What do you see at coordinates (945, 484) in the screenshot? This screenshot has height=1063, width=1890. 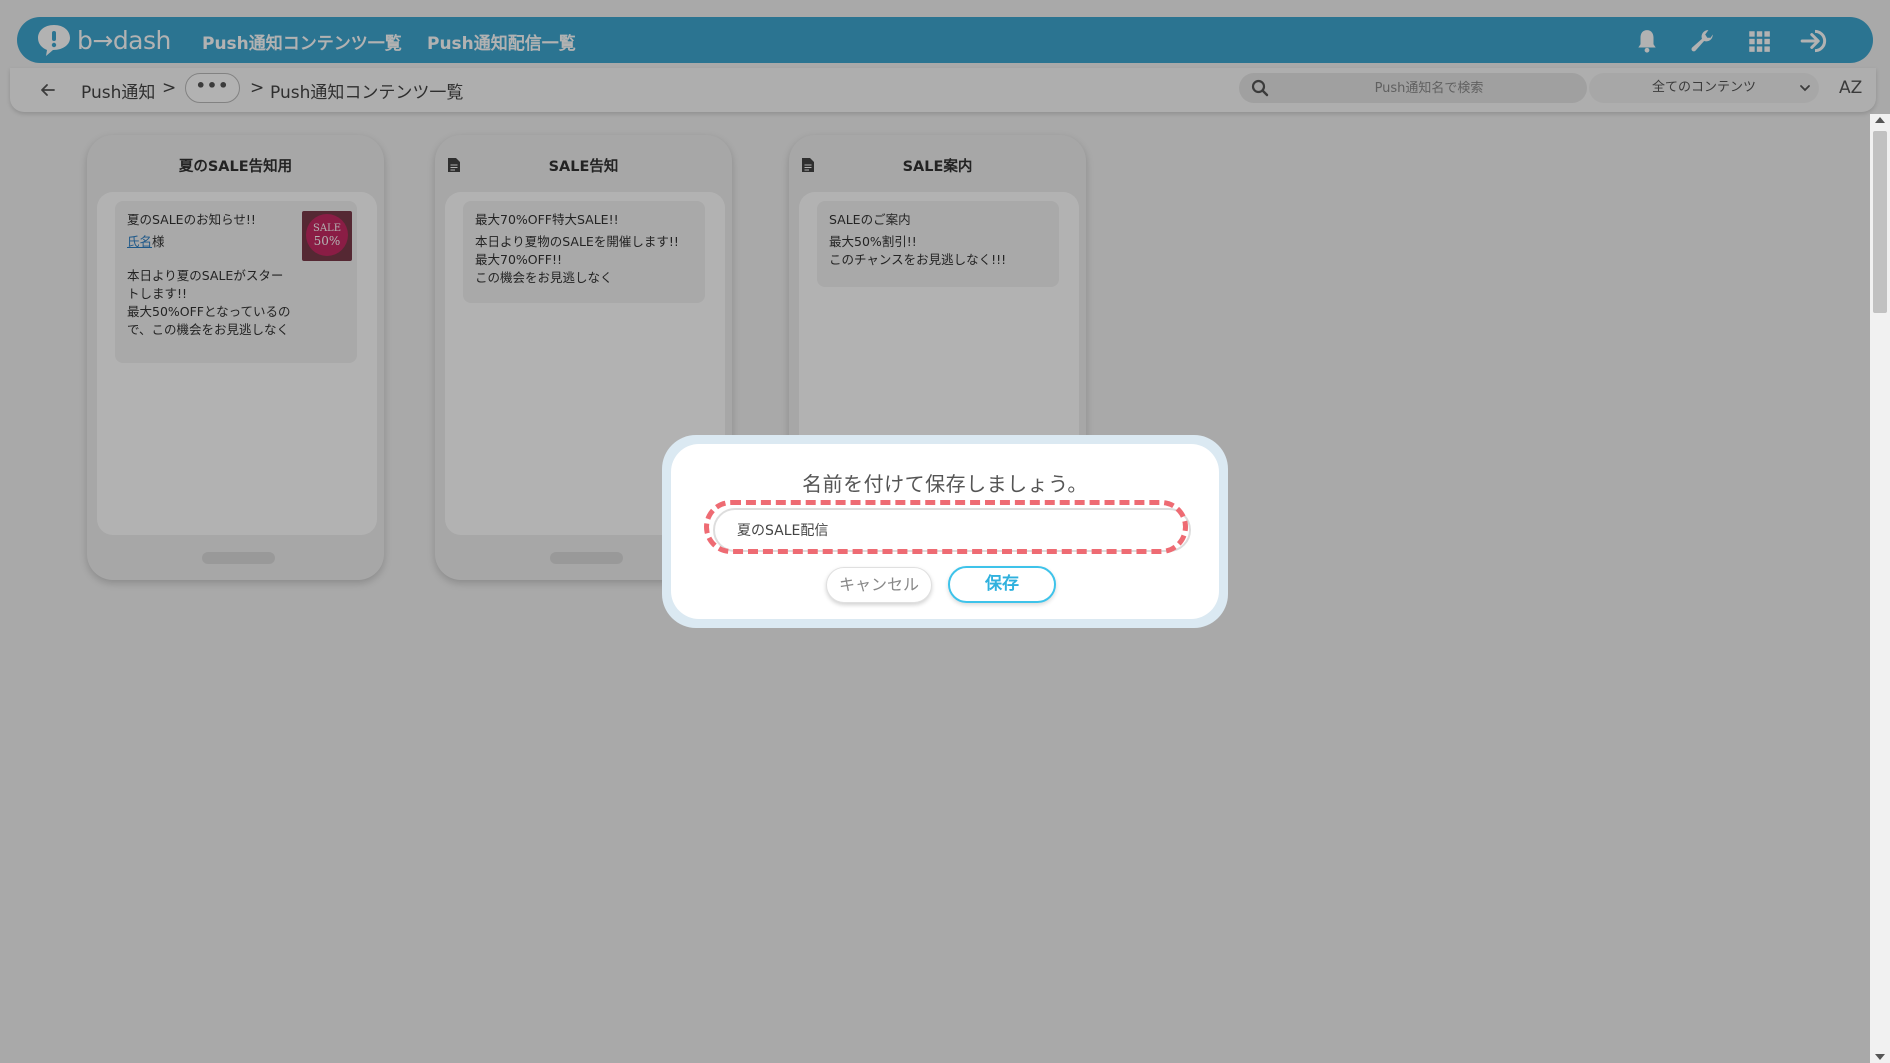 I see `dialog-title: 名前を付けて保存しましょう。` at bounding box center [945, 484].